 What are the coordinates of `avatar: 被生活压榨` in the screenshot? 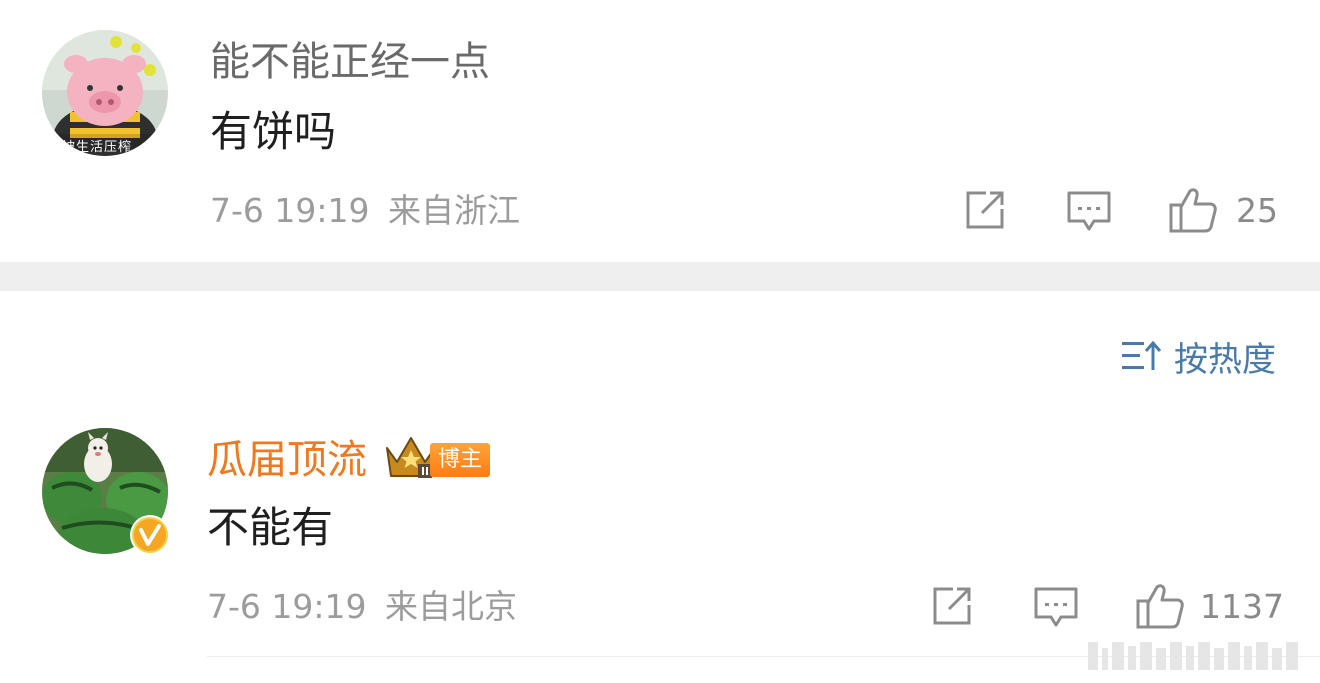 It's located at (105, 93).